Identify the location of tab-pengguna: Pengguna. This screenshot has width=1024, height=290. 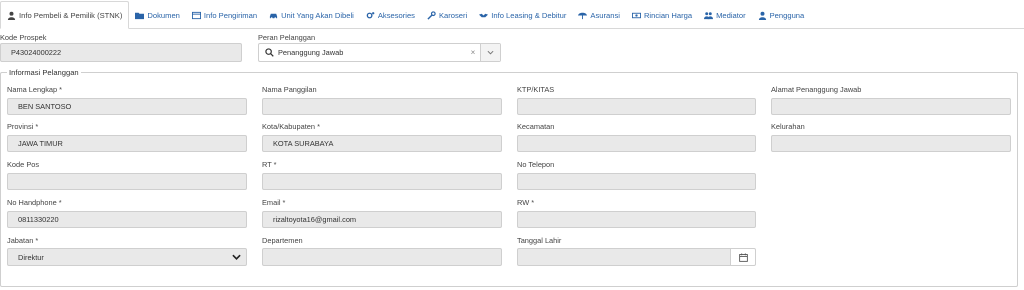
(781, 15).